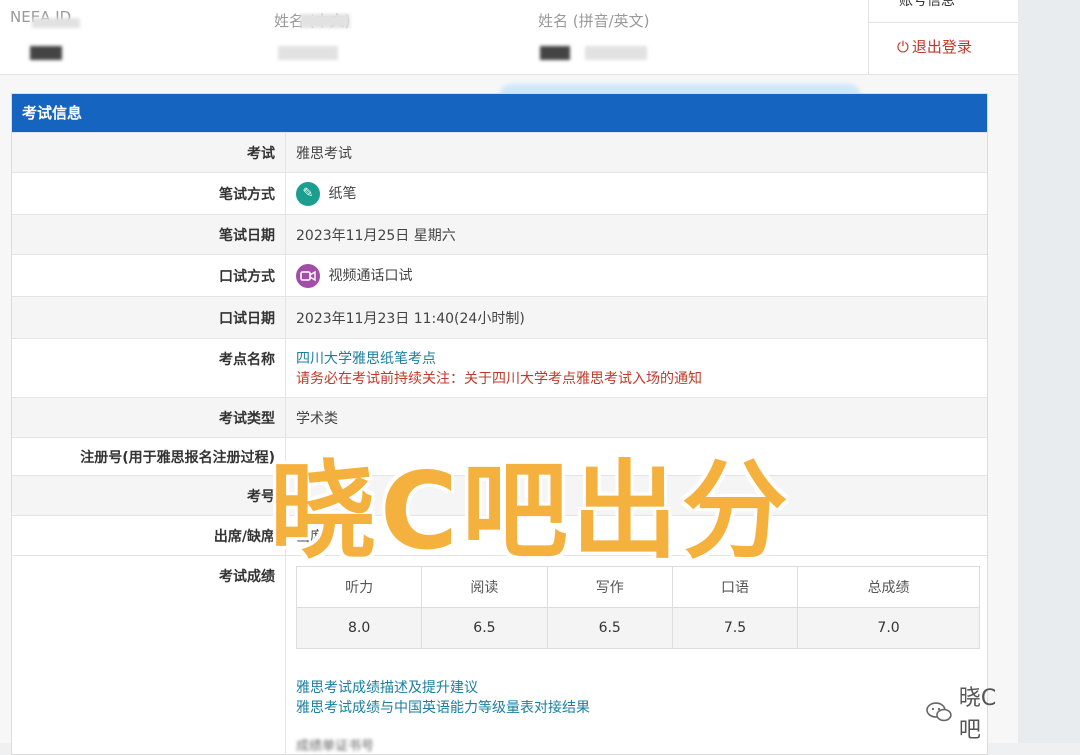 This screenshot has width=1080, height=755. I want to click on score-header: 听力, so click(359, 587).